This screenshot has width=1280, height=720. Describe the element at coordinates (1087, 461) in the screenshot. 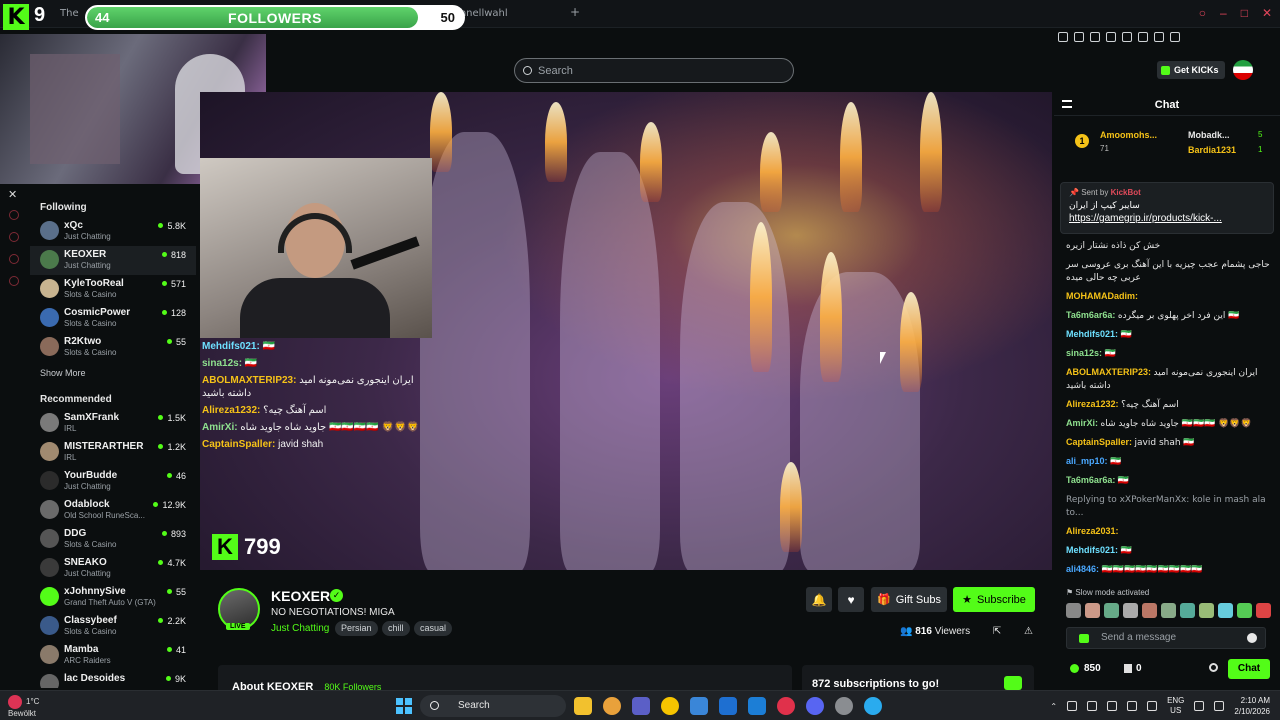

I see `chat-username: ali_mp10:` at that location.